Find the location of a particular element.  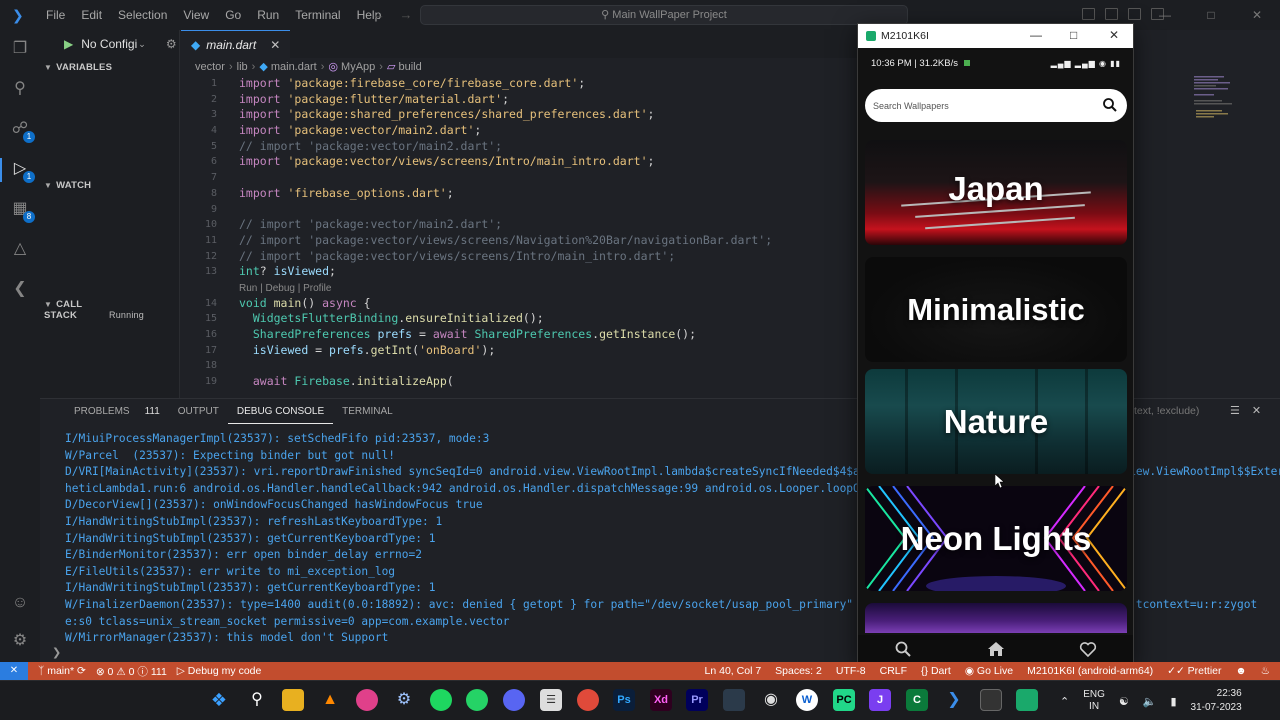

search-icon: ⚲ is located at coordinates (20, 89).